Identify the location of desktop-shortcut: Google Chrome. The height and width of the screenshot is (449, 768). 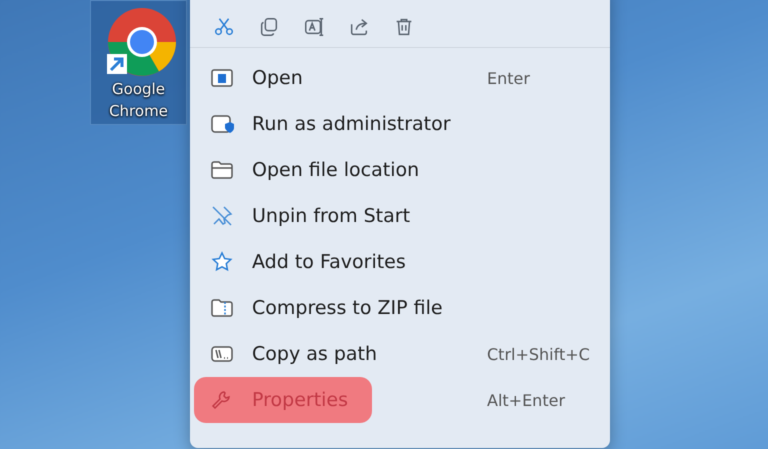
(138, 62).